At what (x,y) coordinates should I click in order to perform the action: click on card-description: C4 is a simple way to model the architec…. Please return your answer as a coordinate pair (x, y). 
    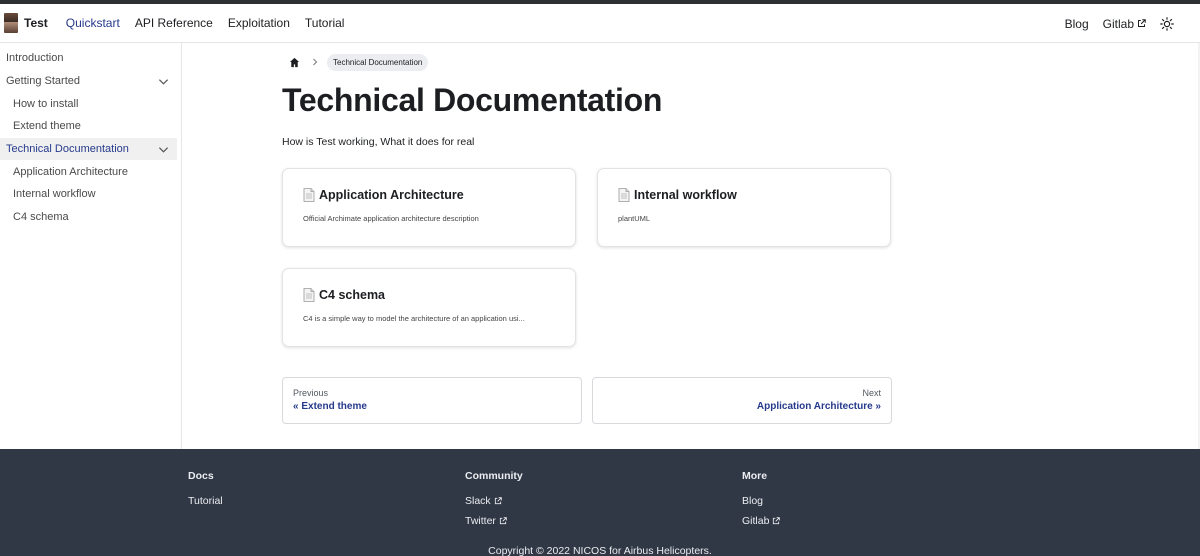
    Looking at the image, I should click on (414, 318).